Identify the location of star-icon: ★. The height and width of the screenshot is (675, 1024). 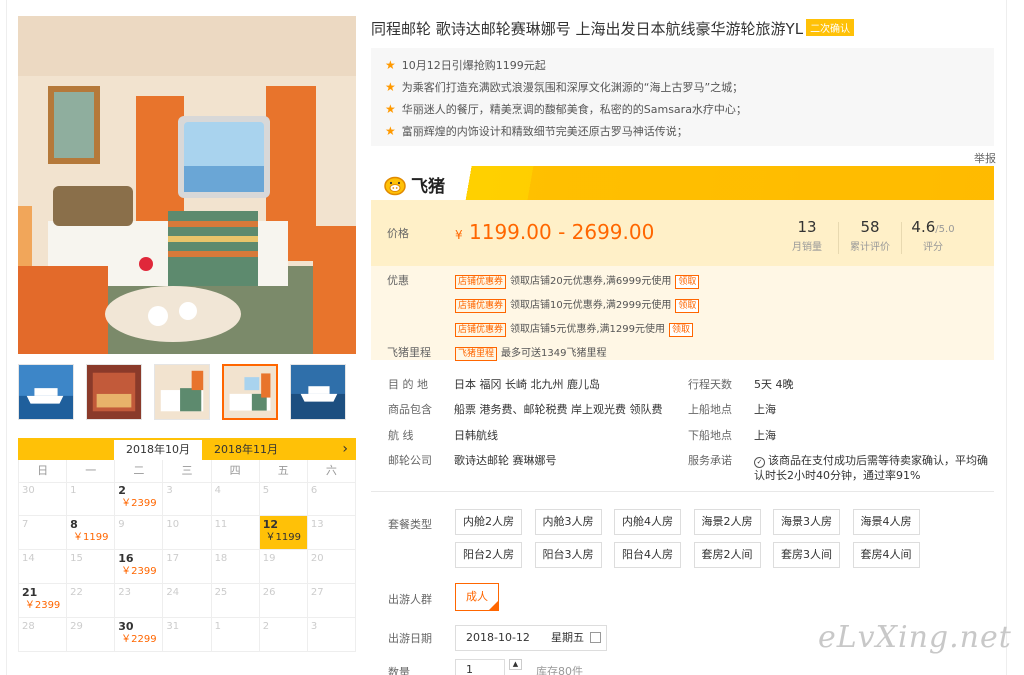
(390, 109).